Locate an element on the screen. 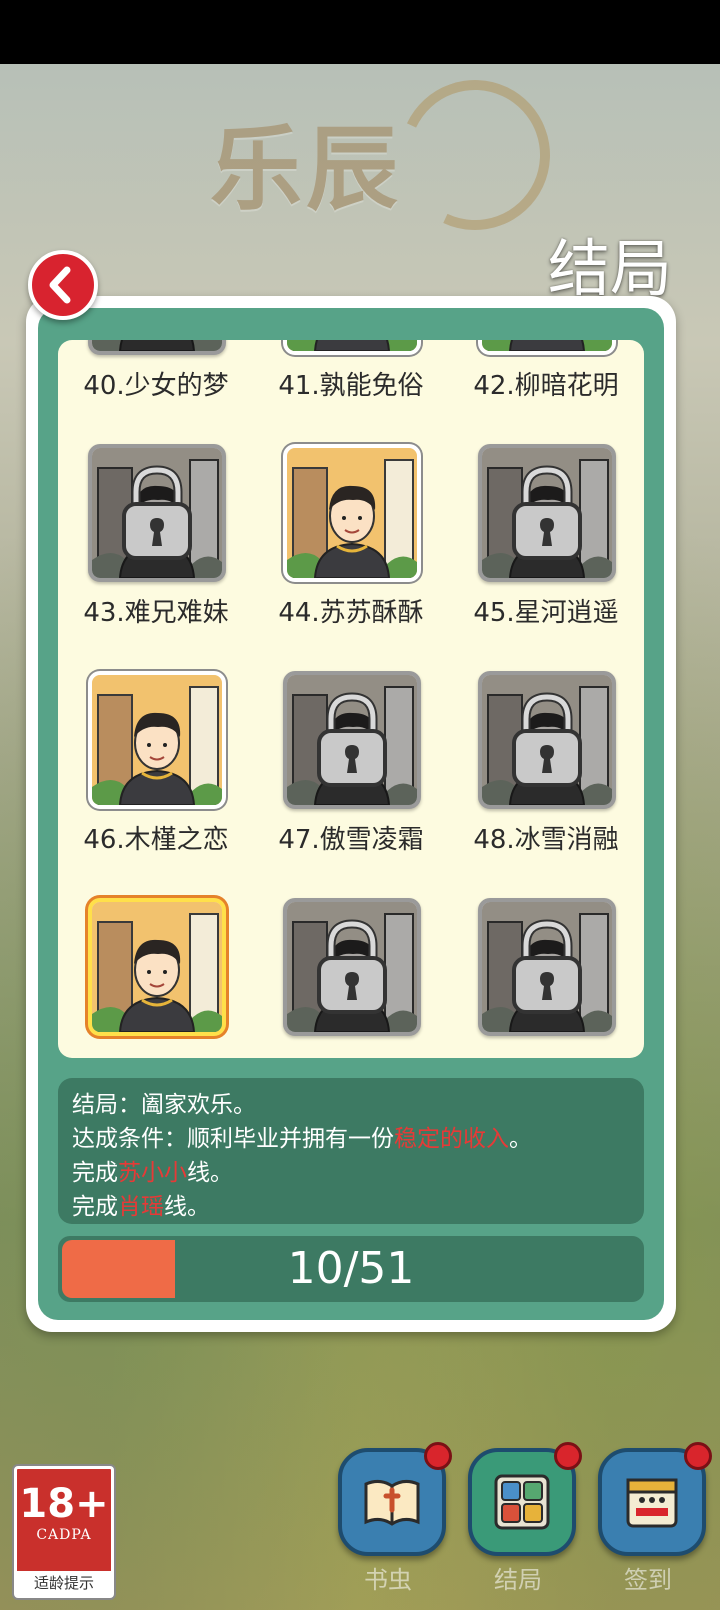  ending-label: 48.冰雪消融 is located at coordinates (546, 840).